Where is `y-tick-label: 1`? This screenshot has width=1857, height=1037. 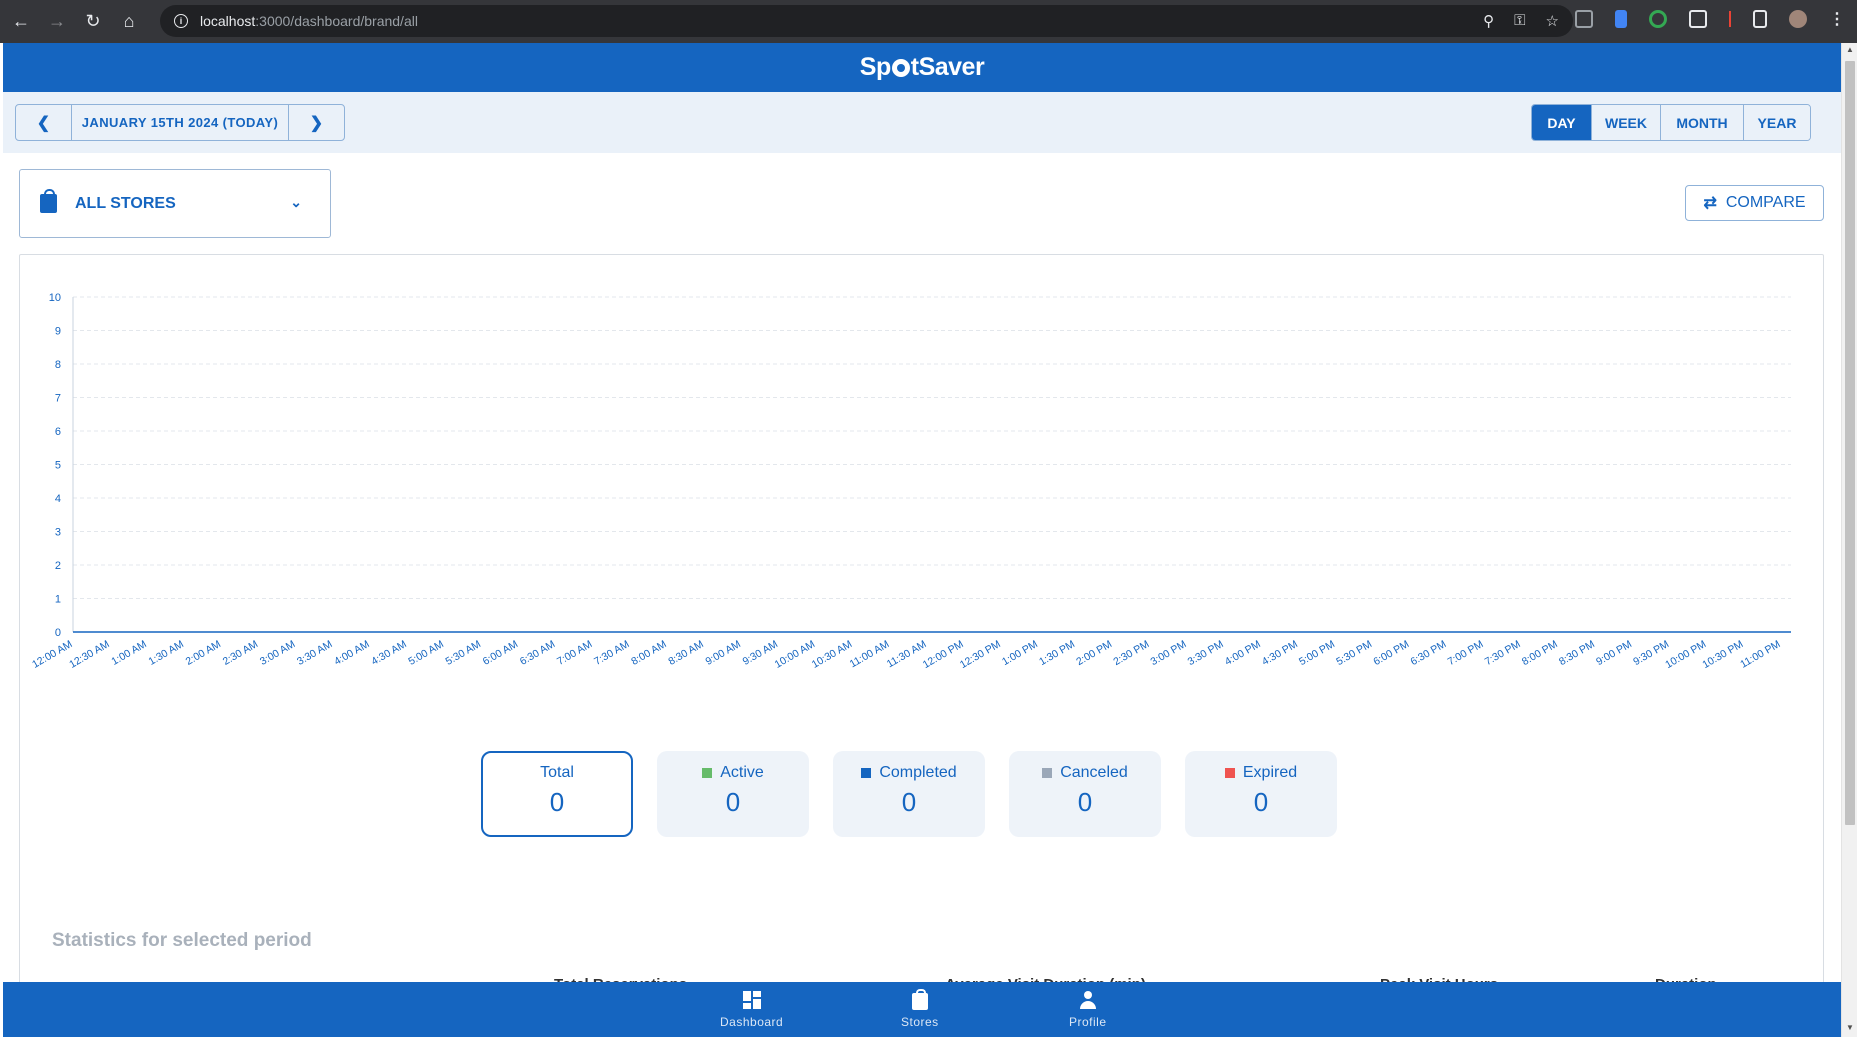 y-tick-label: 1 is located at coordinates (58, 600).